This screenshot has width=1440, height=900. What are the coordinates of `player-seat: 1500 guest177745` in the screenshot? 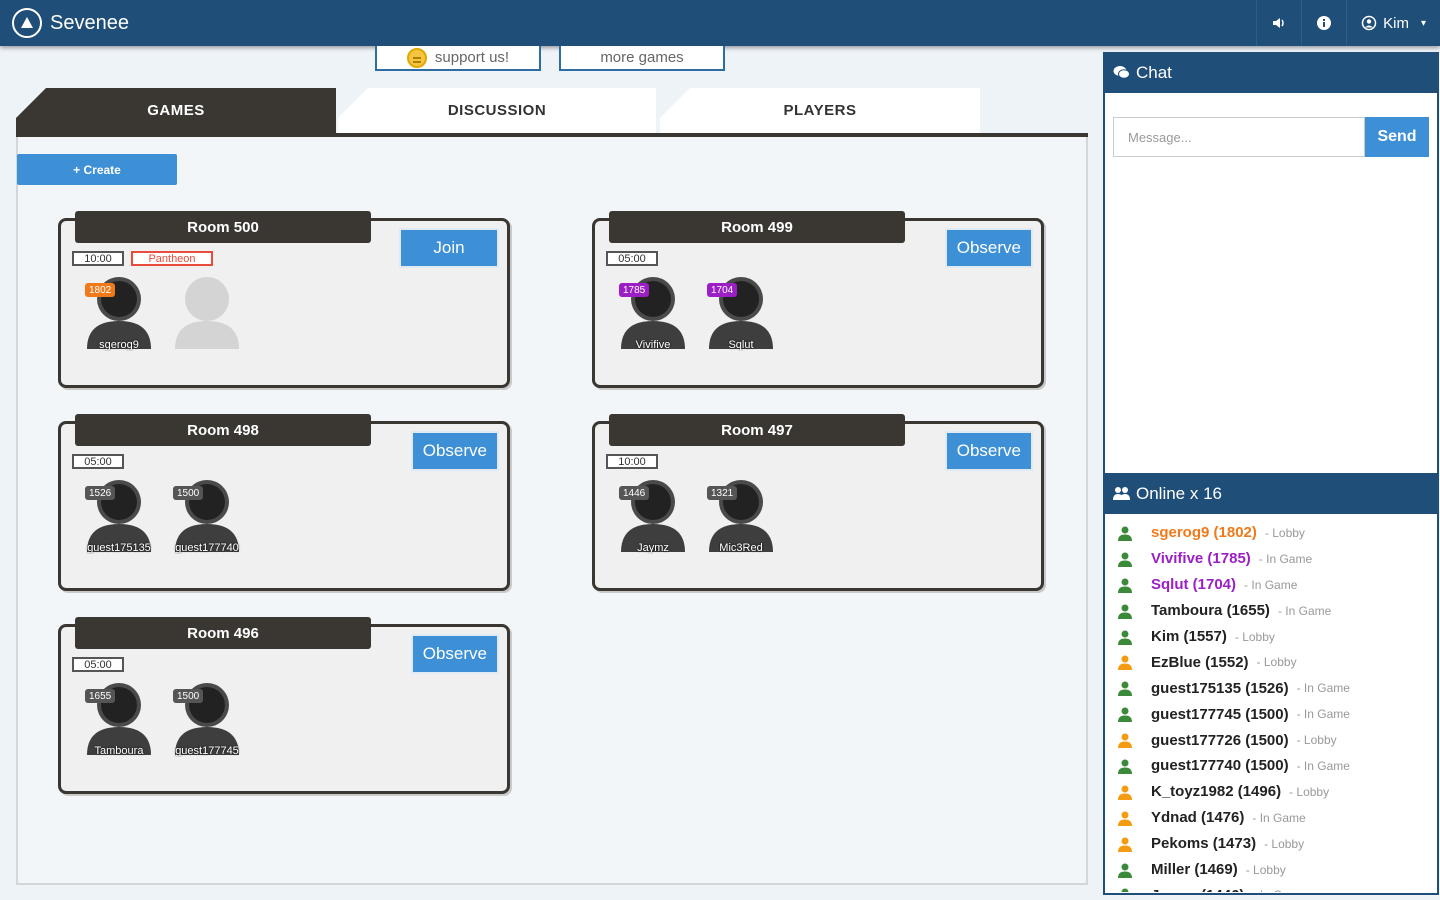 It's located at (207, 721).